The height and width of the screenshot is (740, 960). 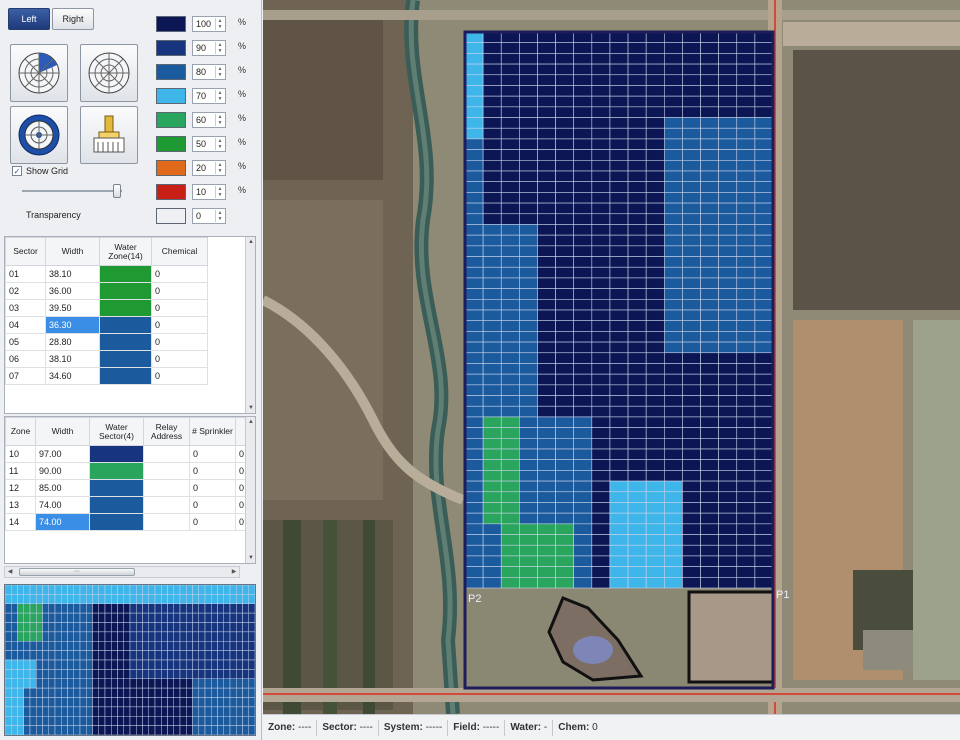 I want to click on sector-id-cell: 03, so click(x=25, y=308).